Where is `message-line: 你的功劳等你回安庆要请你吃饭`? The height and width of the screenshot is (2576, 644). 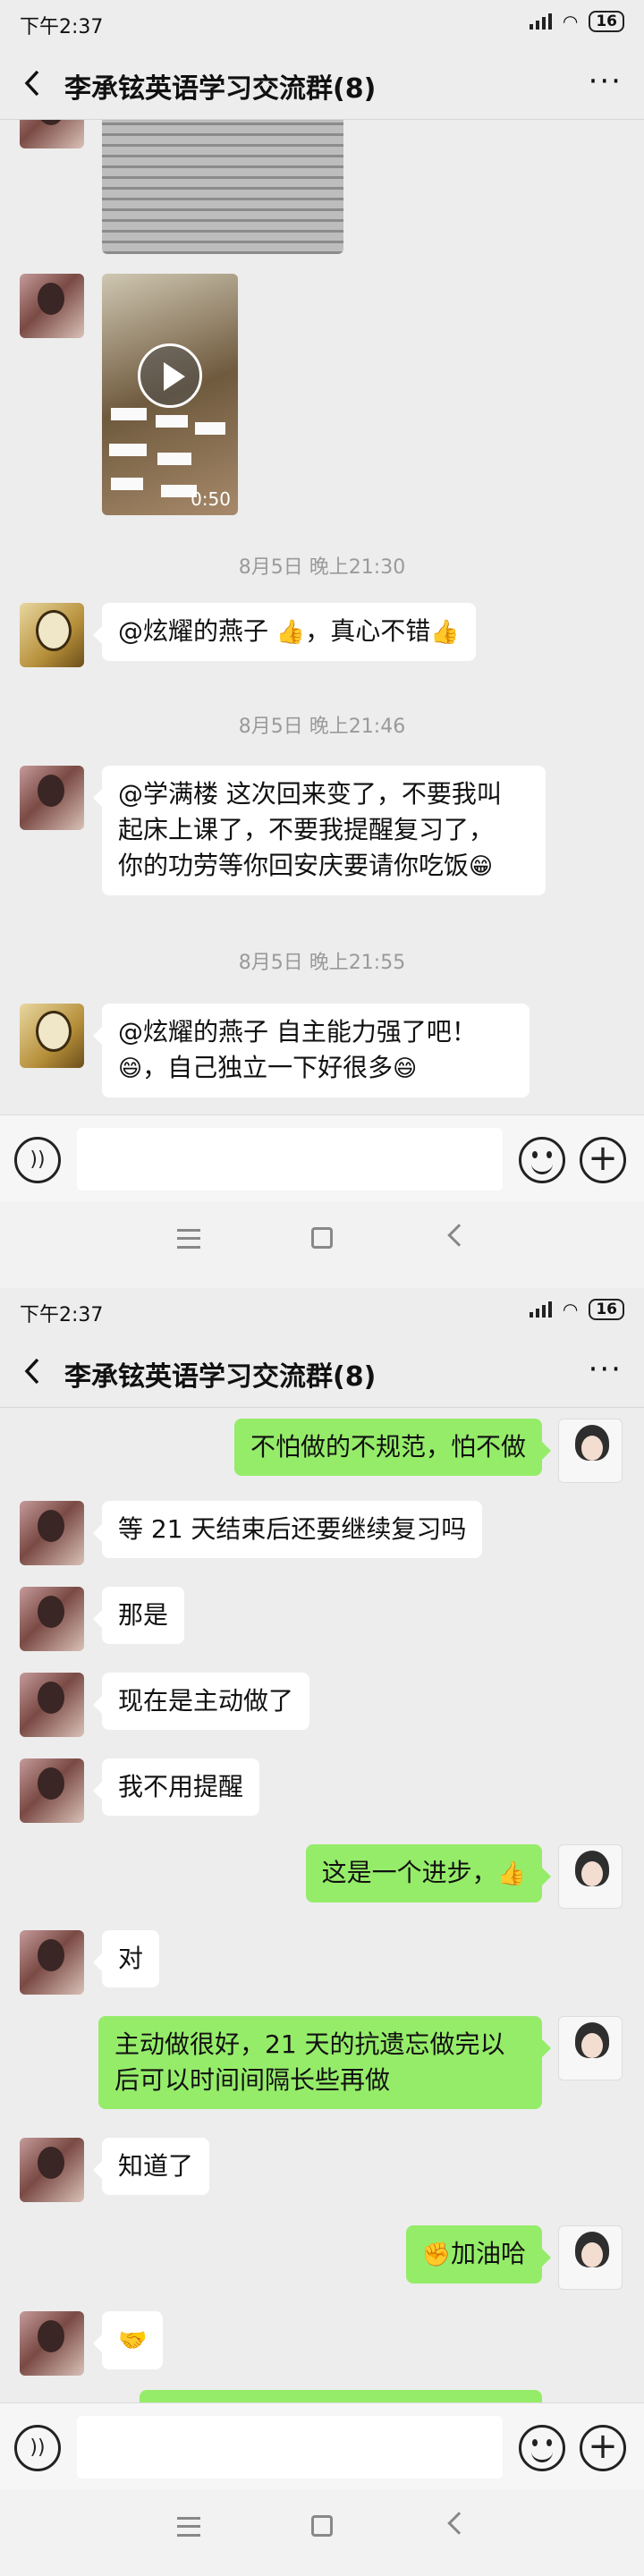
message-line: 你的功劳等你回安庆要请你吃饭 is located at coordinates (294, 865).